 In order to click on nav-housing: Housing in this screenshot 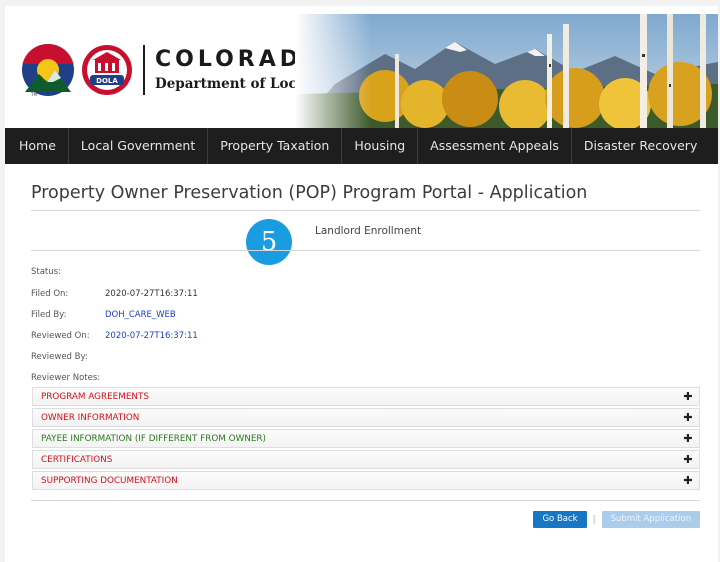, I will do `click(380, 146)`.